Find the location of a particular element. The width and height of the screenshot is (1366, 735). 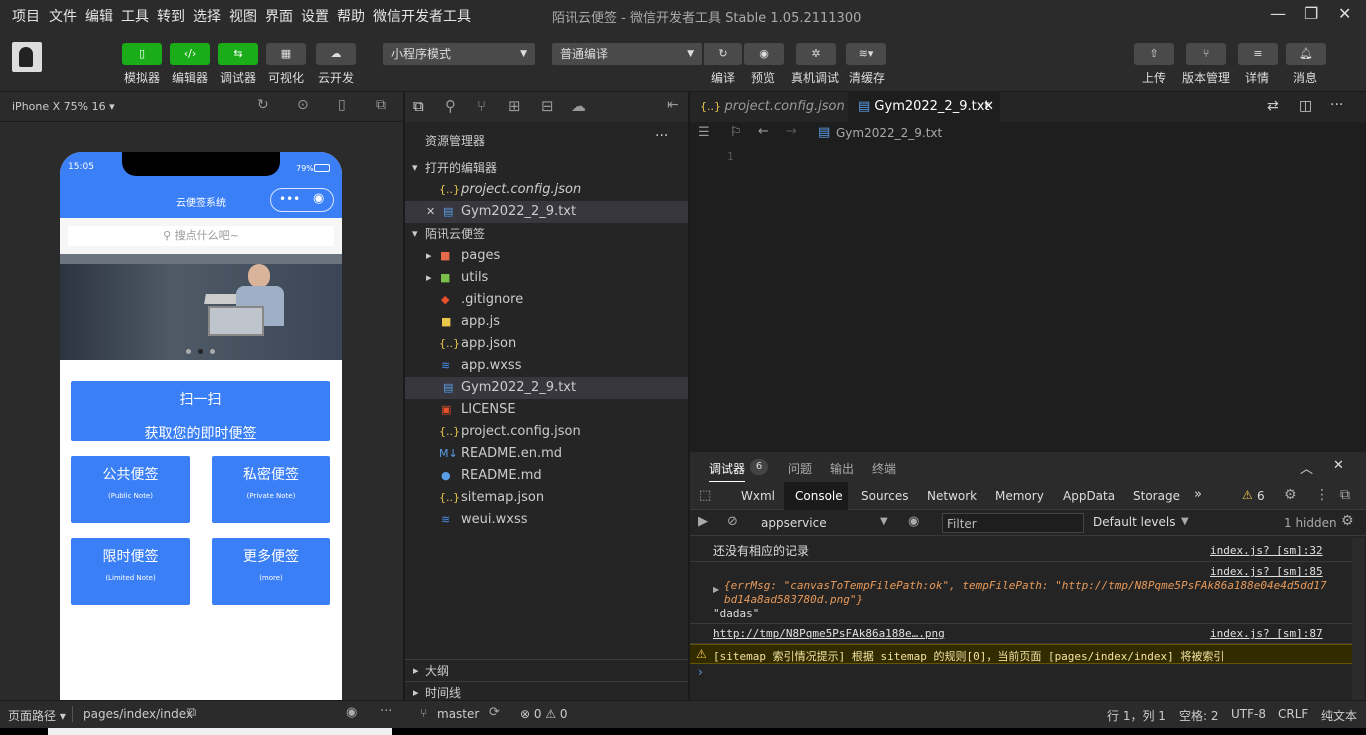

tab-project-config: {..} project.config.json is located at coordinates (767, 107).